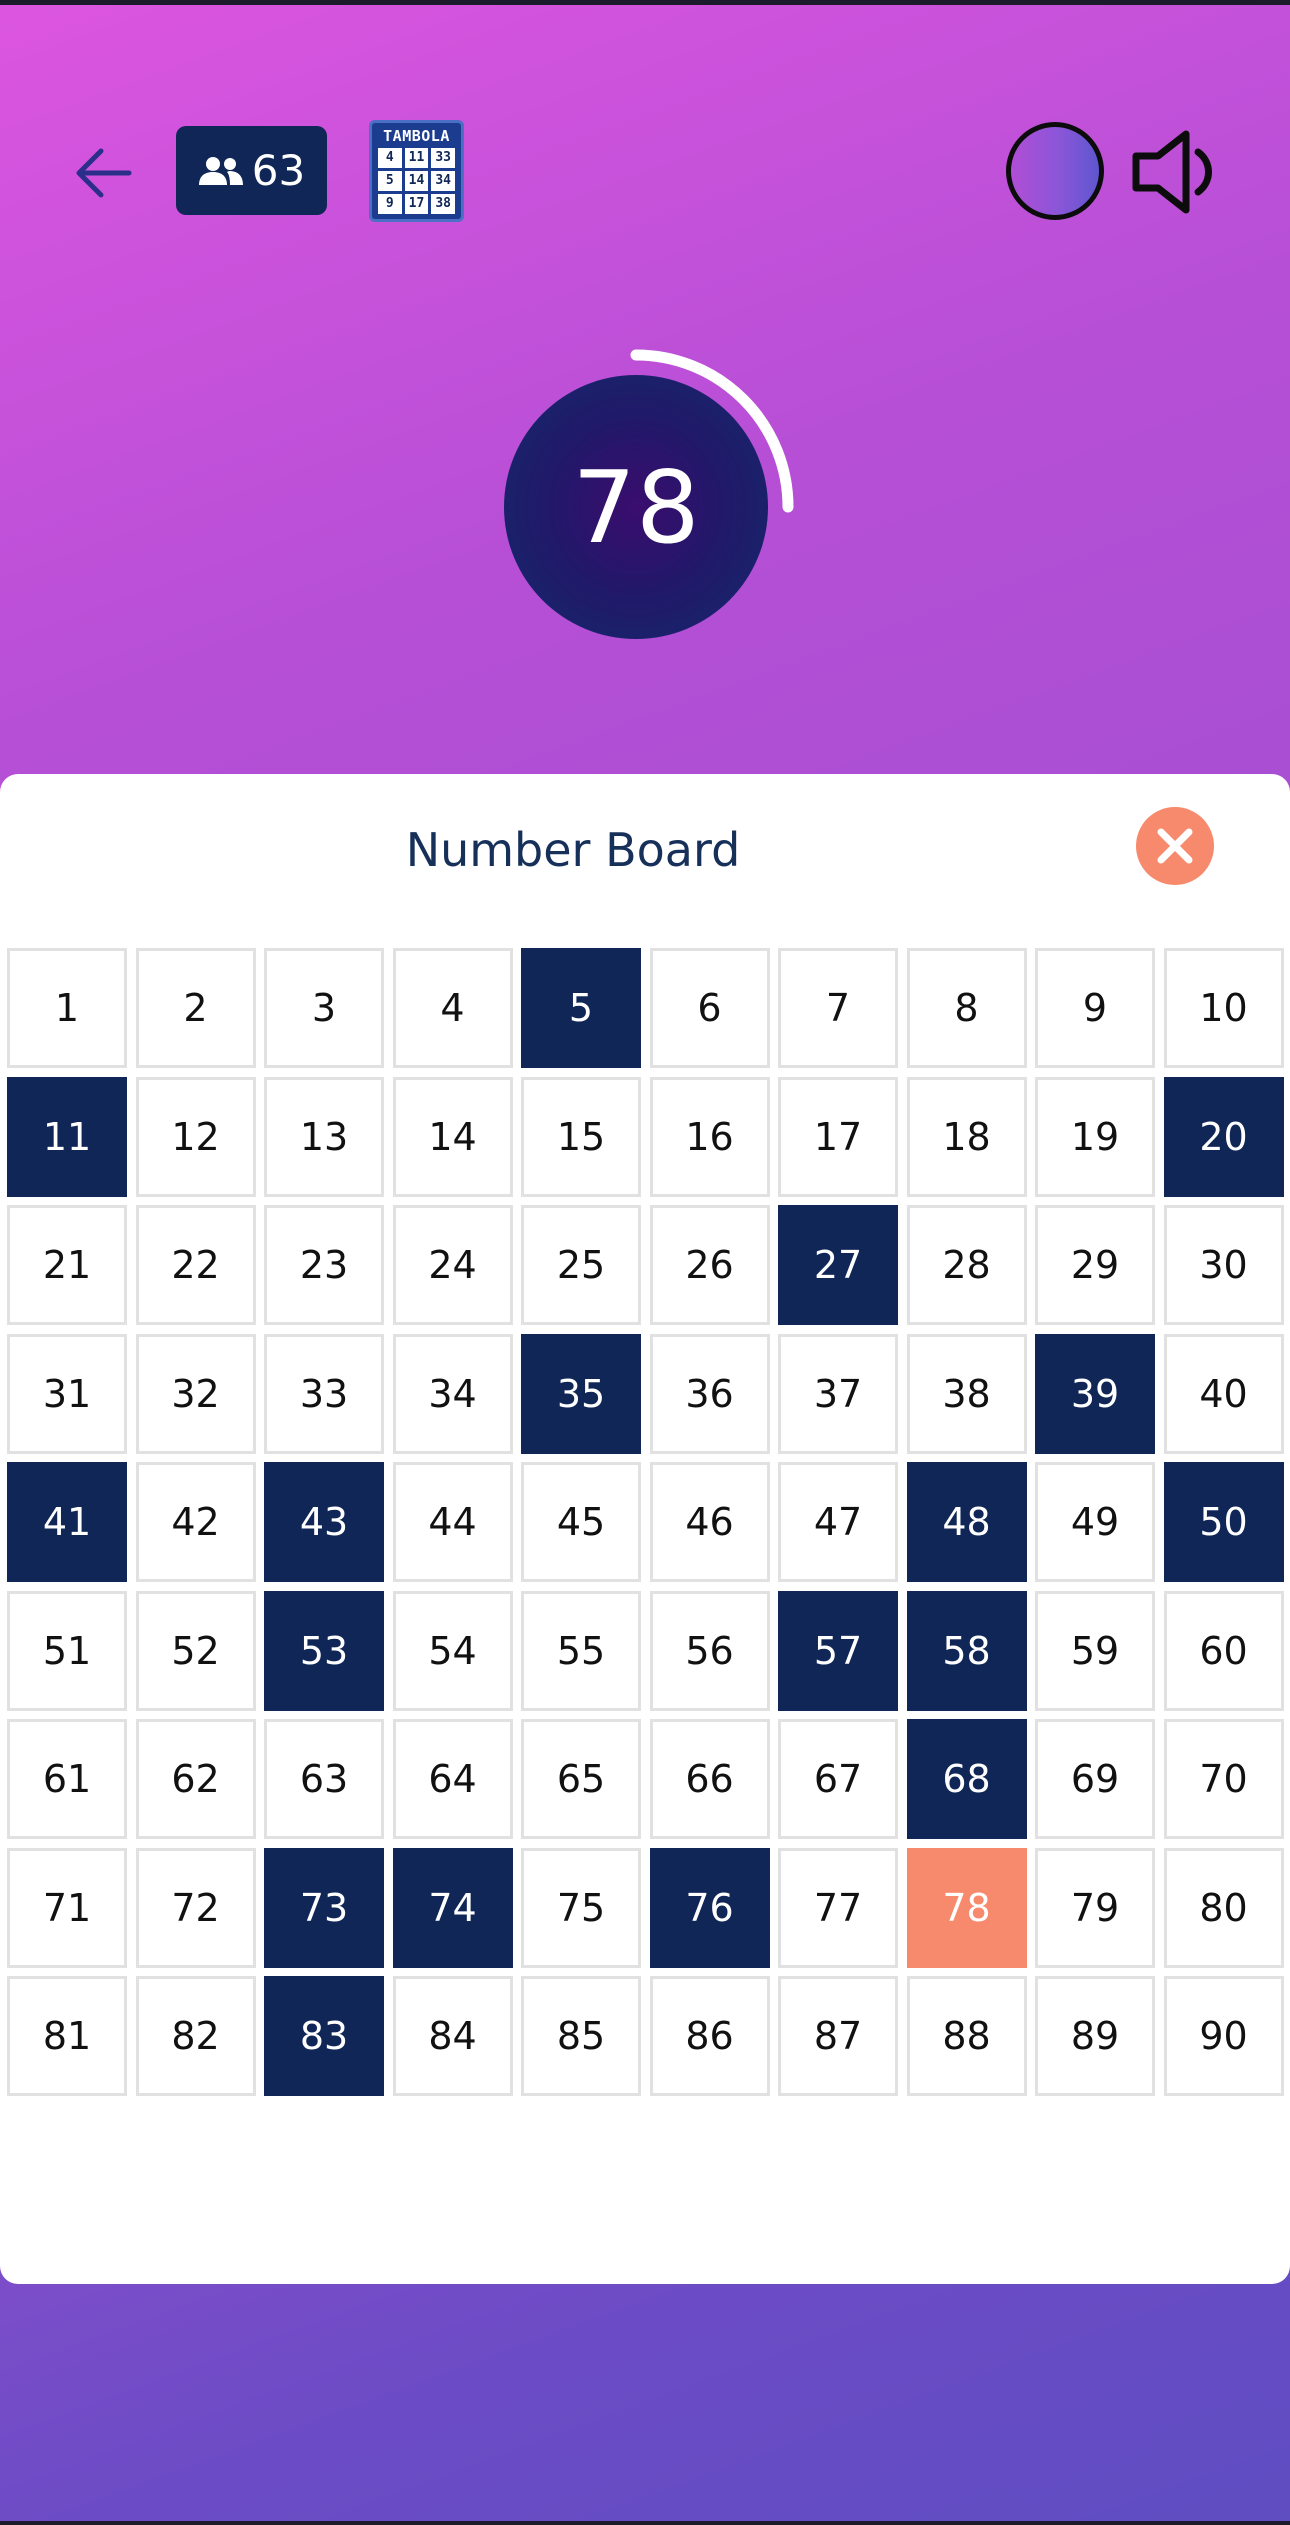  What do you see at coordinates (838, 1008) in the screenshot?
I see `board-cell-7: 7` at bounding box center [838, 1008].